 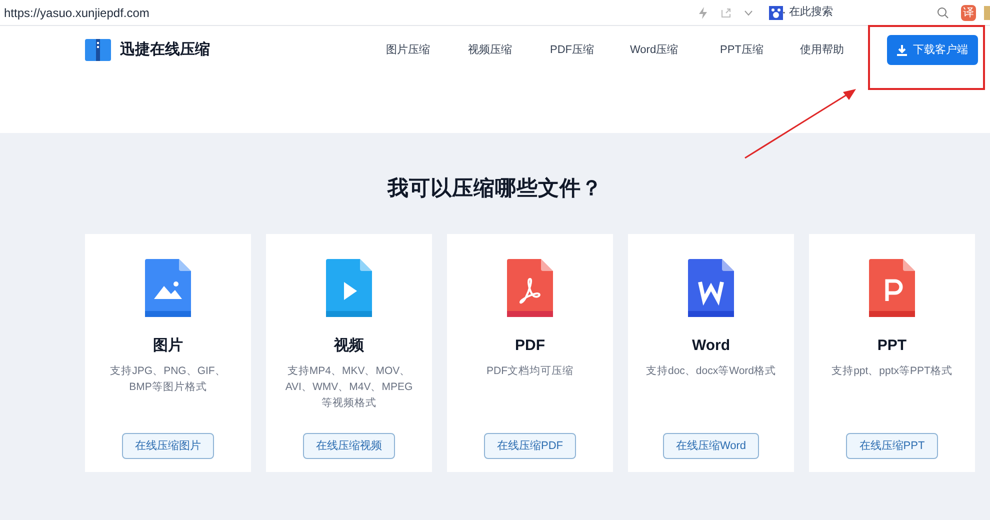 What do you see at coordinates (711, 446) in the screenshot?
I see `compress-online-button: 在线压缩Word` at bounding box center [711, 446].